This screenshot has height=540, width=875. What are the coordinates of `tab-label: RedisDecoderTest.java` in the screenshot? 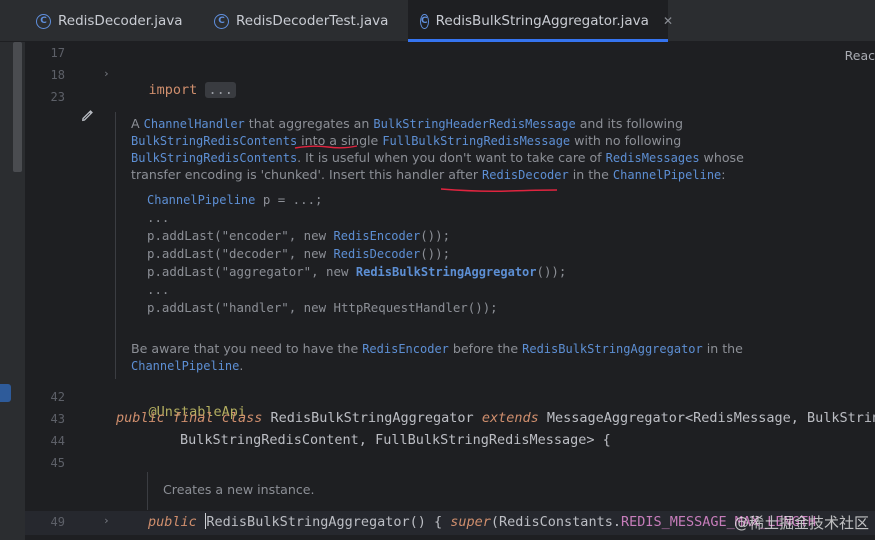 It's located at (312, 21).